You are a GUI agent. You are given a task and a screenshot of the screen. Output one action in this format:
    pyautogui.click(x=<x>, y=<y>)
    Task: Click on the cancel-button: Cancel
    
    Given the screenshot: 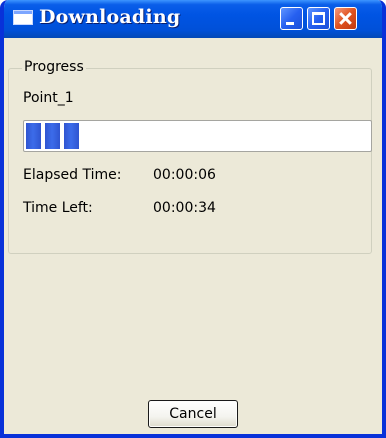 What is the action you would take?
    pyautogui.click(x=193, y=414)
    